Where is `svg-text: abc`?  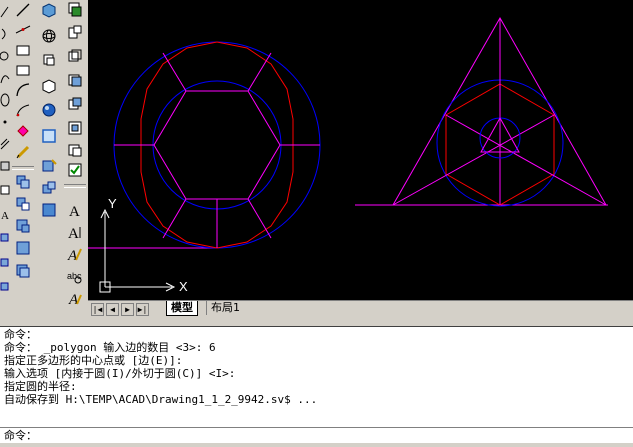
svg-text: abc is located at coordinates (74, 276).